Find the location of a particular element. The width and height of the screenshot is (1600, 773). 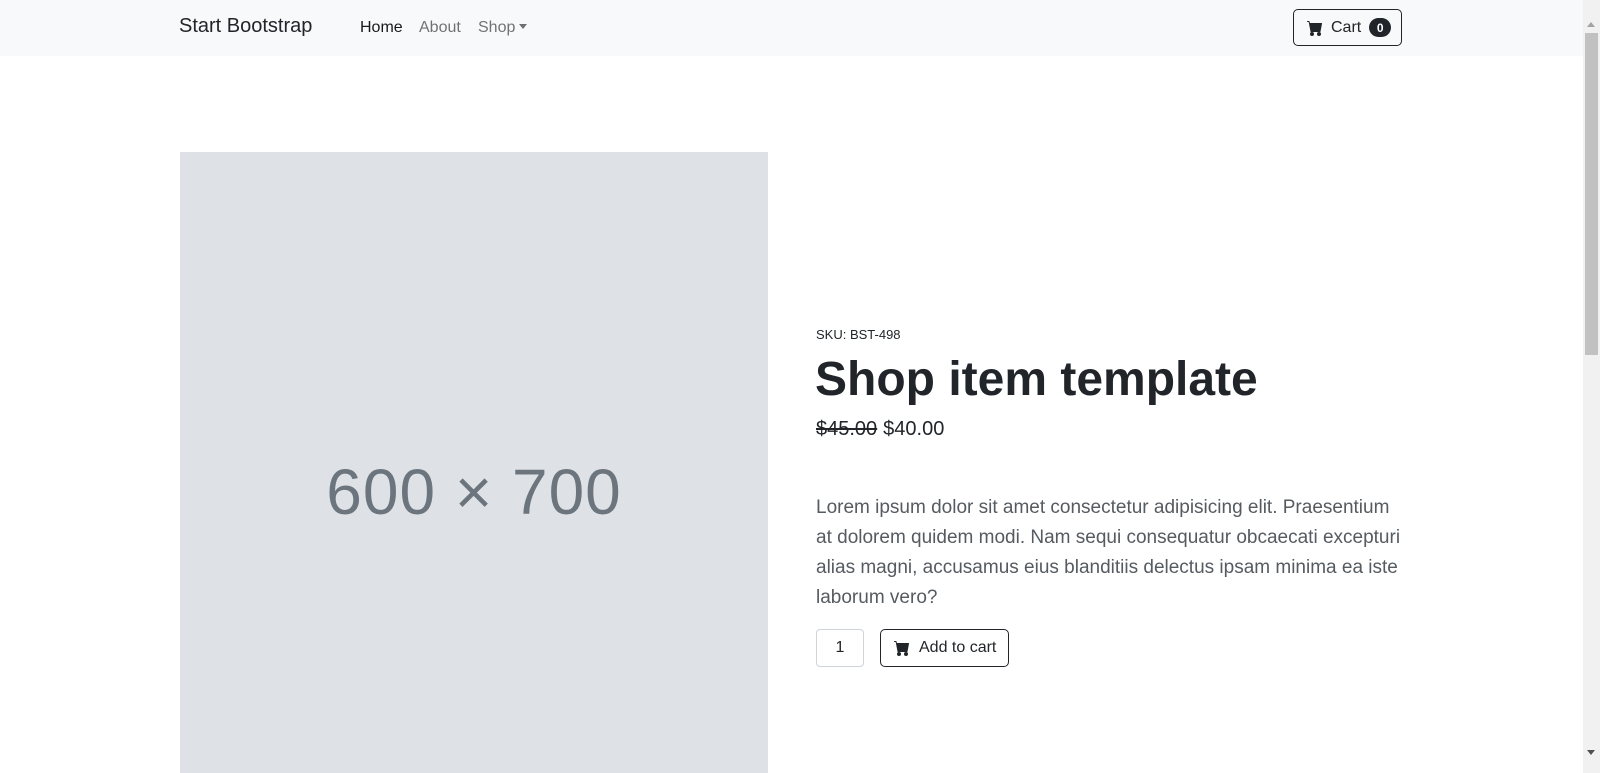

cart-button: Cart 0 is located at coordinates (1347, 27).